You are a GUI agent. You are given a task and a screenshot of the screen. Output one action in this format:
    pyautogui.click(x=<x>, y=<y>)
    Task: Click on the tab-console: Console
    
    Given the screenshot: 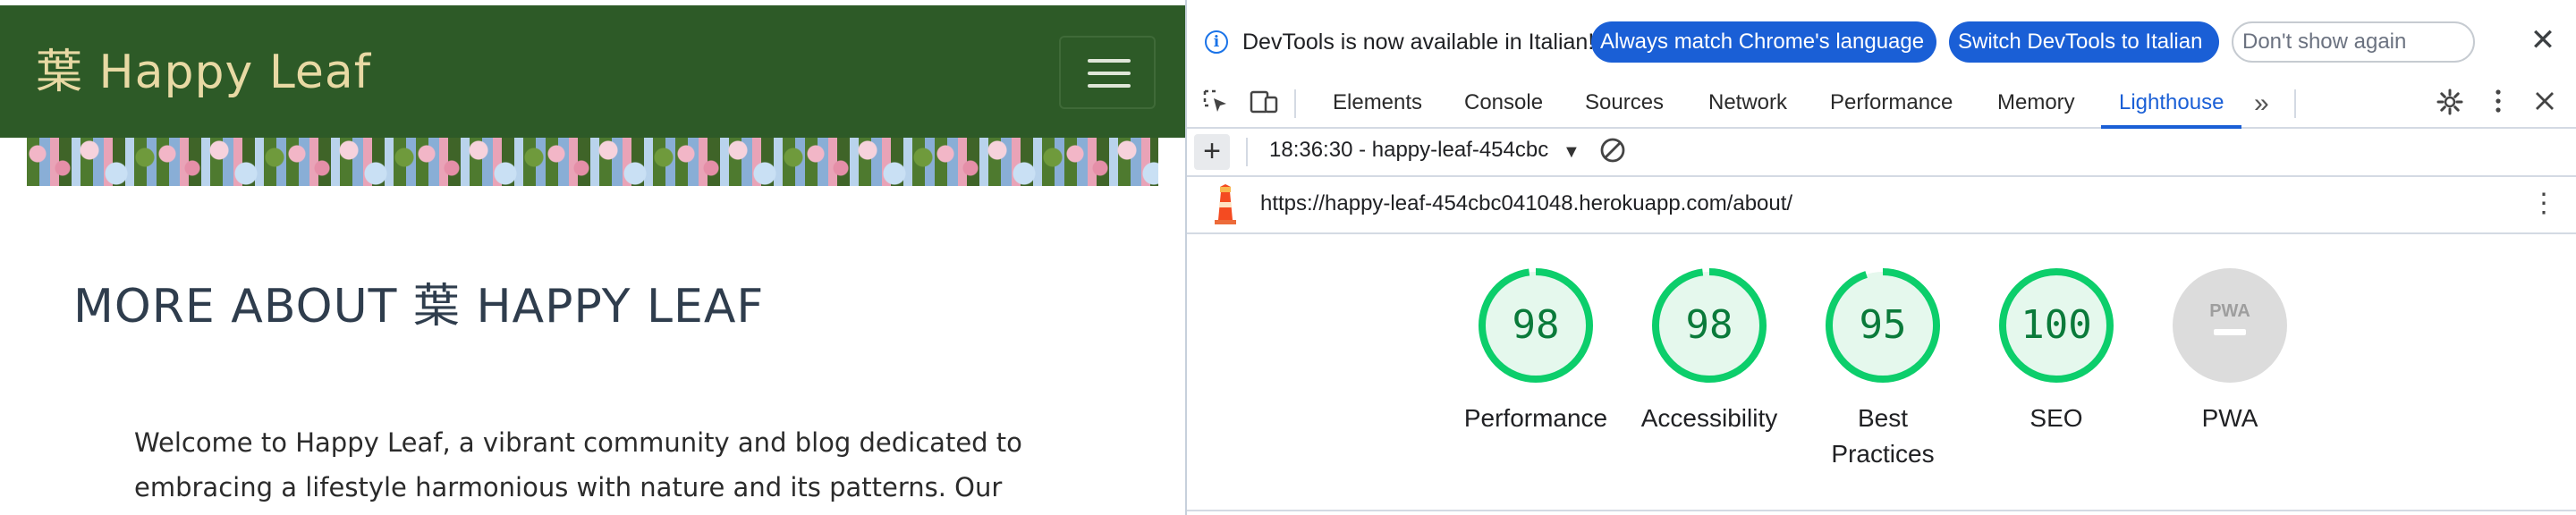 What is the action you would take?
    pyautogui.click(x=1503, y=103)
    